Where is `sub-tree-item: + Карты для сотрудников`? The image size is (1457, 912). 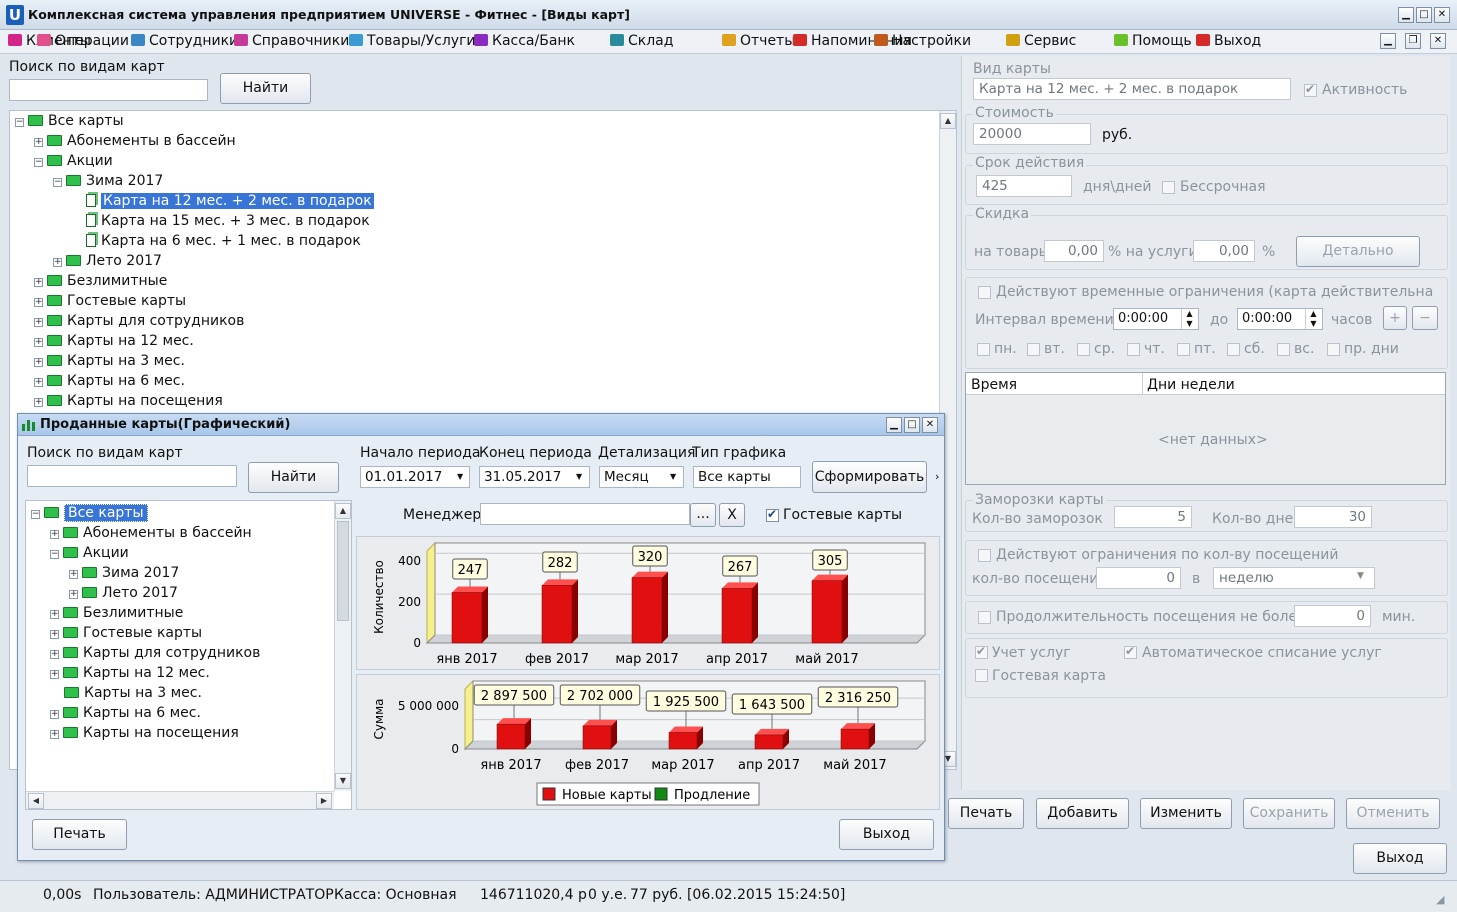
sub-tree-item: + Карты для сотрудников is located at coordinates (155, 653).